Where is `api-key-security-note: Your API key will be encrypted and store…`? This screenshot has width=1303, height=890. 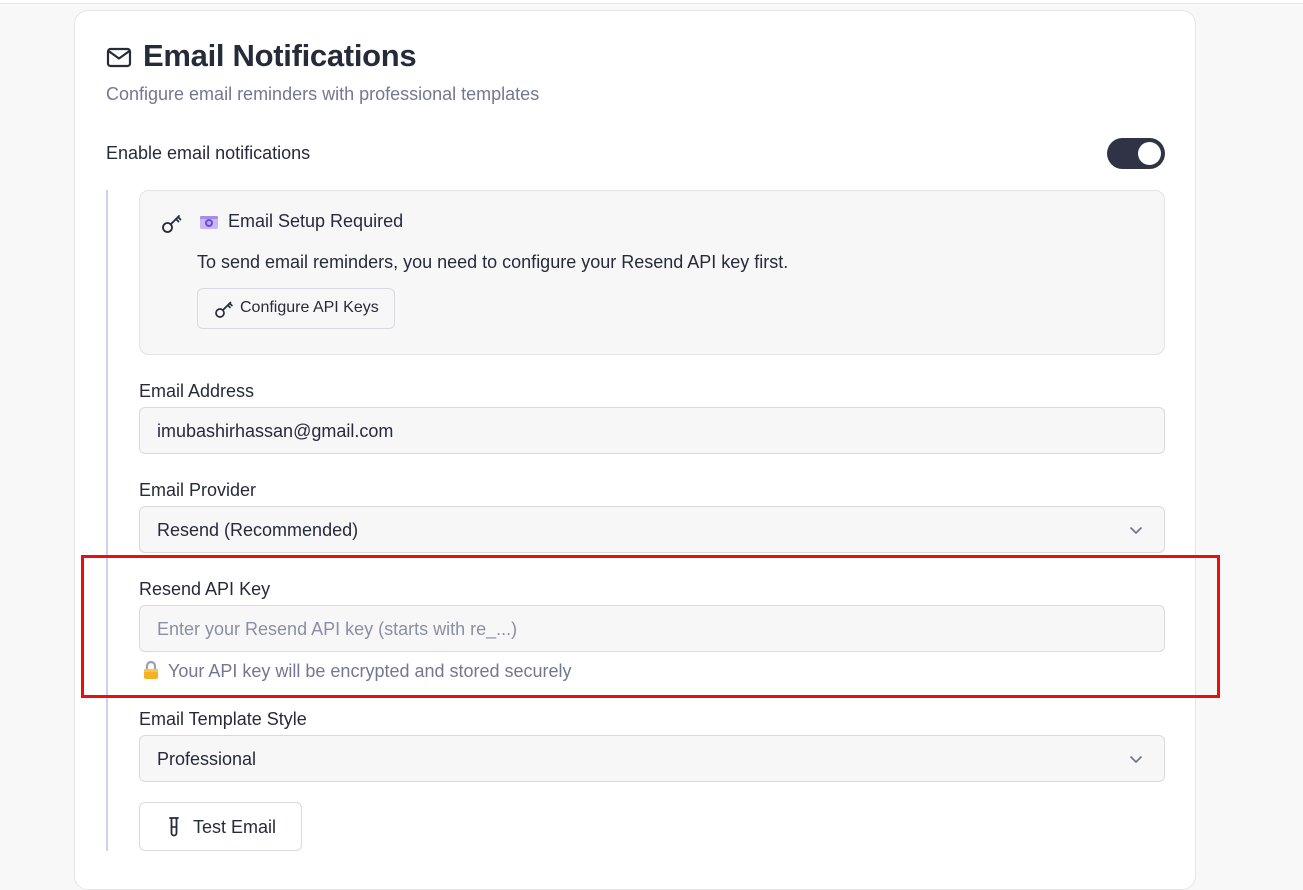 api-key-security-note: Your API key will be encrypted and store… is located at coordinates (357, 671).